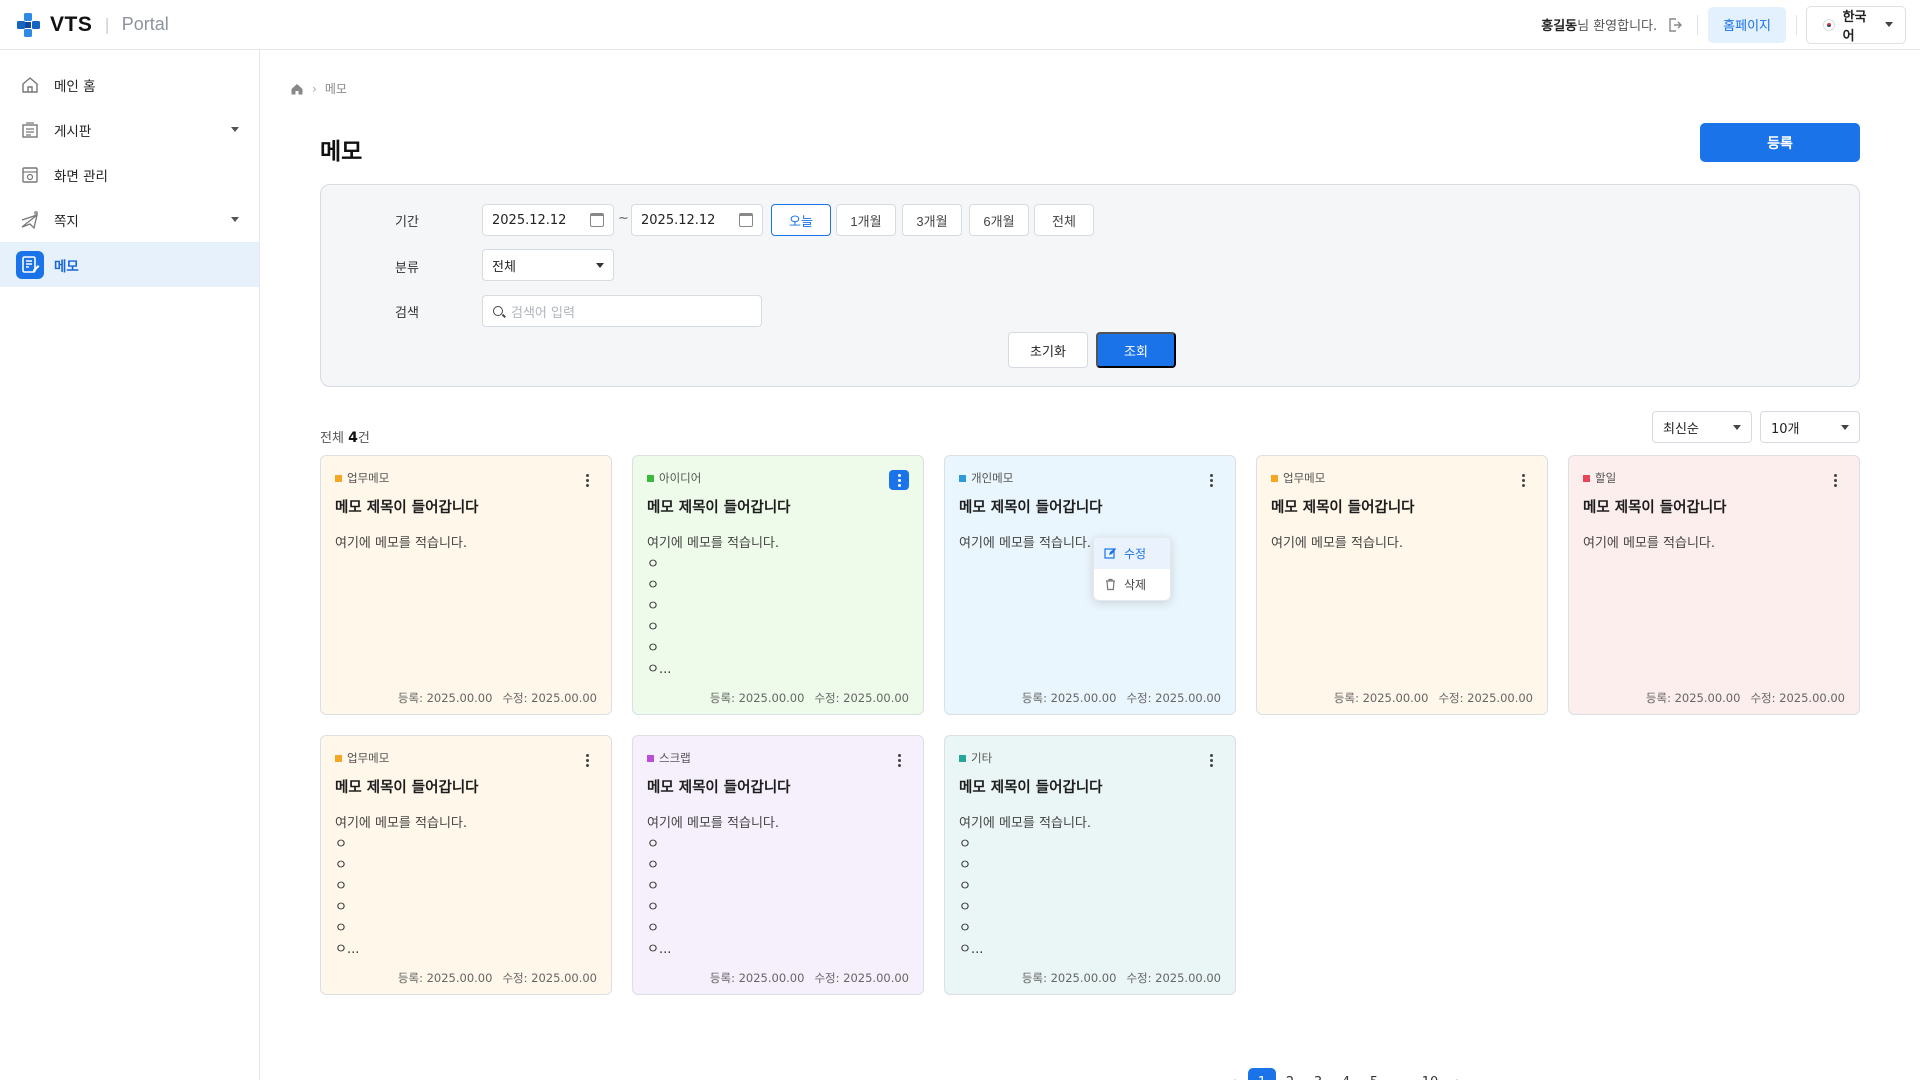 This screenshot has width=1920, height=1080. What do you see at coordinates (622, 311) in the screenshot?
I see `search-input: 검색어 입력` at bounding box center [622, 311].